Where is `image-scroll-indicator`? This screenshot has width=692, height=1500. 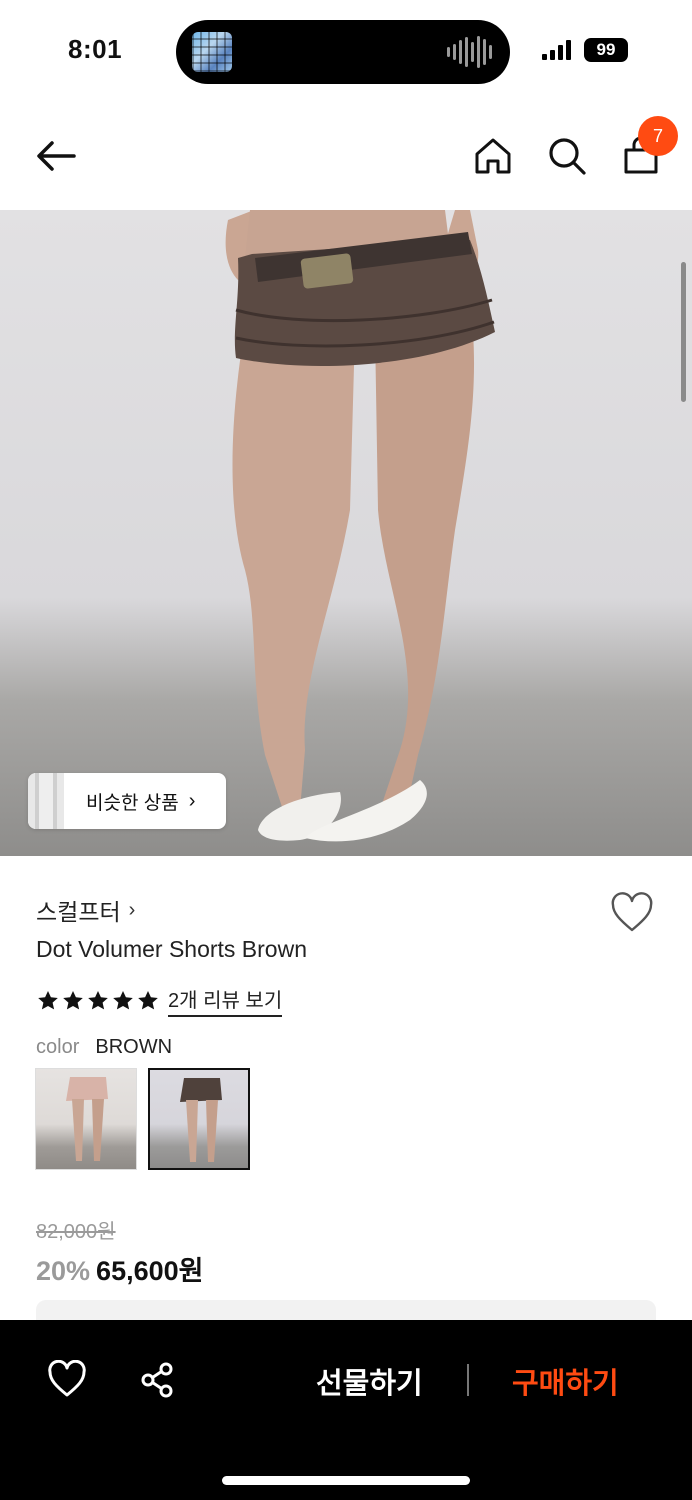 image-scroll-indicator is located at coordinates (683, 332).